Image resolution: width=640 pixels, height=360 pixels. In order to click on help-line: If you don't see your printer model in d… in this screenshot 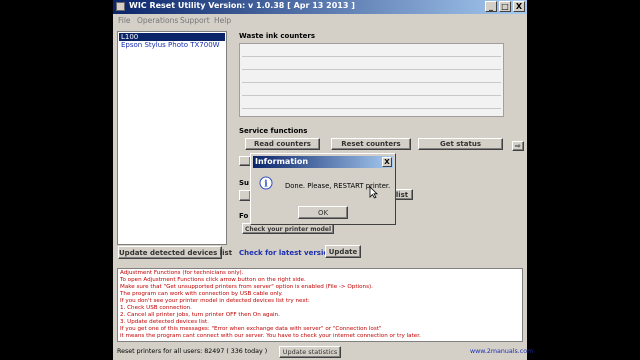, I will do `click(215, 301)`.